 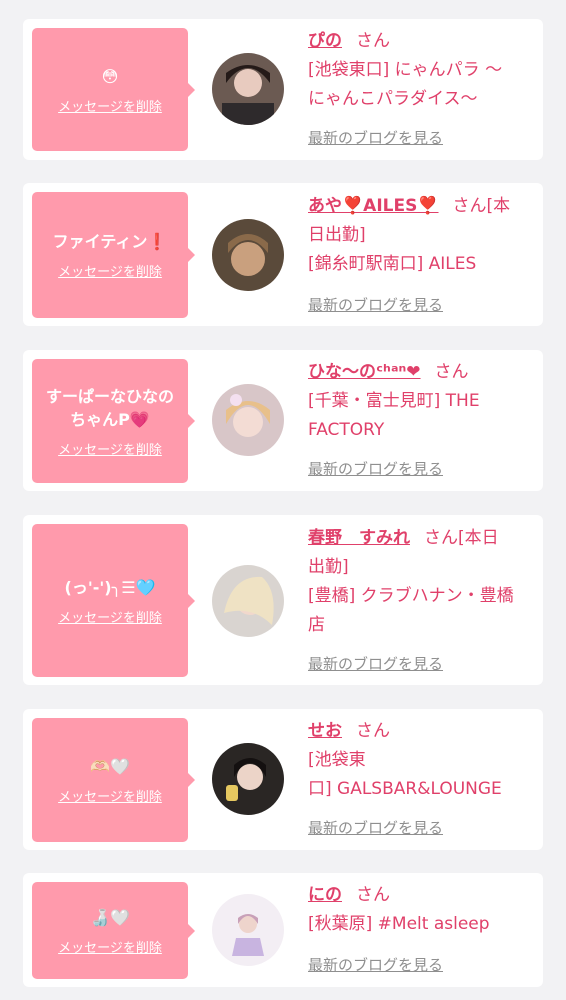 What do you see at coordinates (110, 766) in the screenshot?
I see `message-text: 🫶🏻🤍` at bounding box center [110, 766].